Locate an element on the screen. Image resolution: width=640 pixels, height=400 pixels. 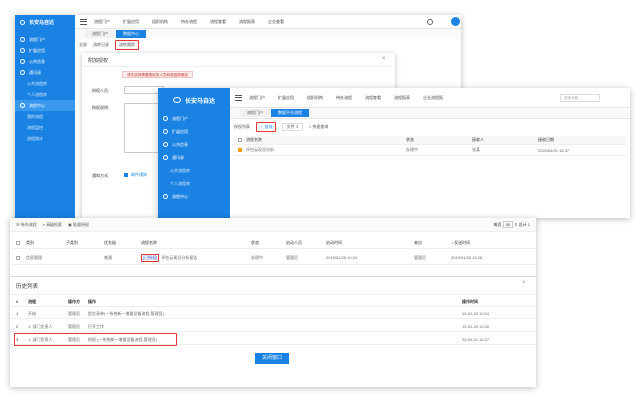
search-icon is located at coordinates (430, 22).